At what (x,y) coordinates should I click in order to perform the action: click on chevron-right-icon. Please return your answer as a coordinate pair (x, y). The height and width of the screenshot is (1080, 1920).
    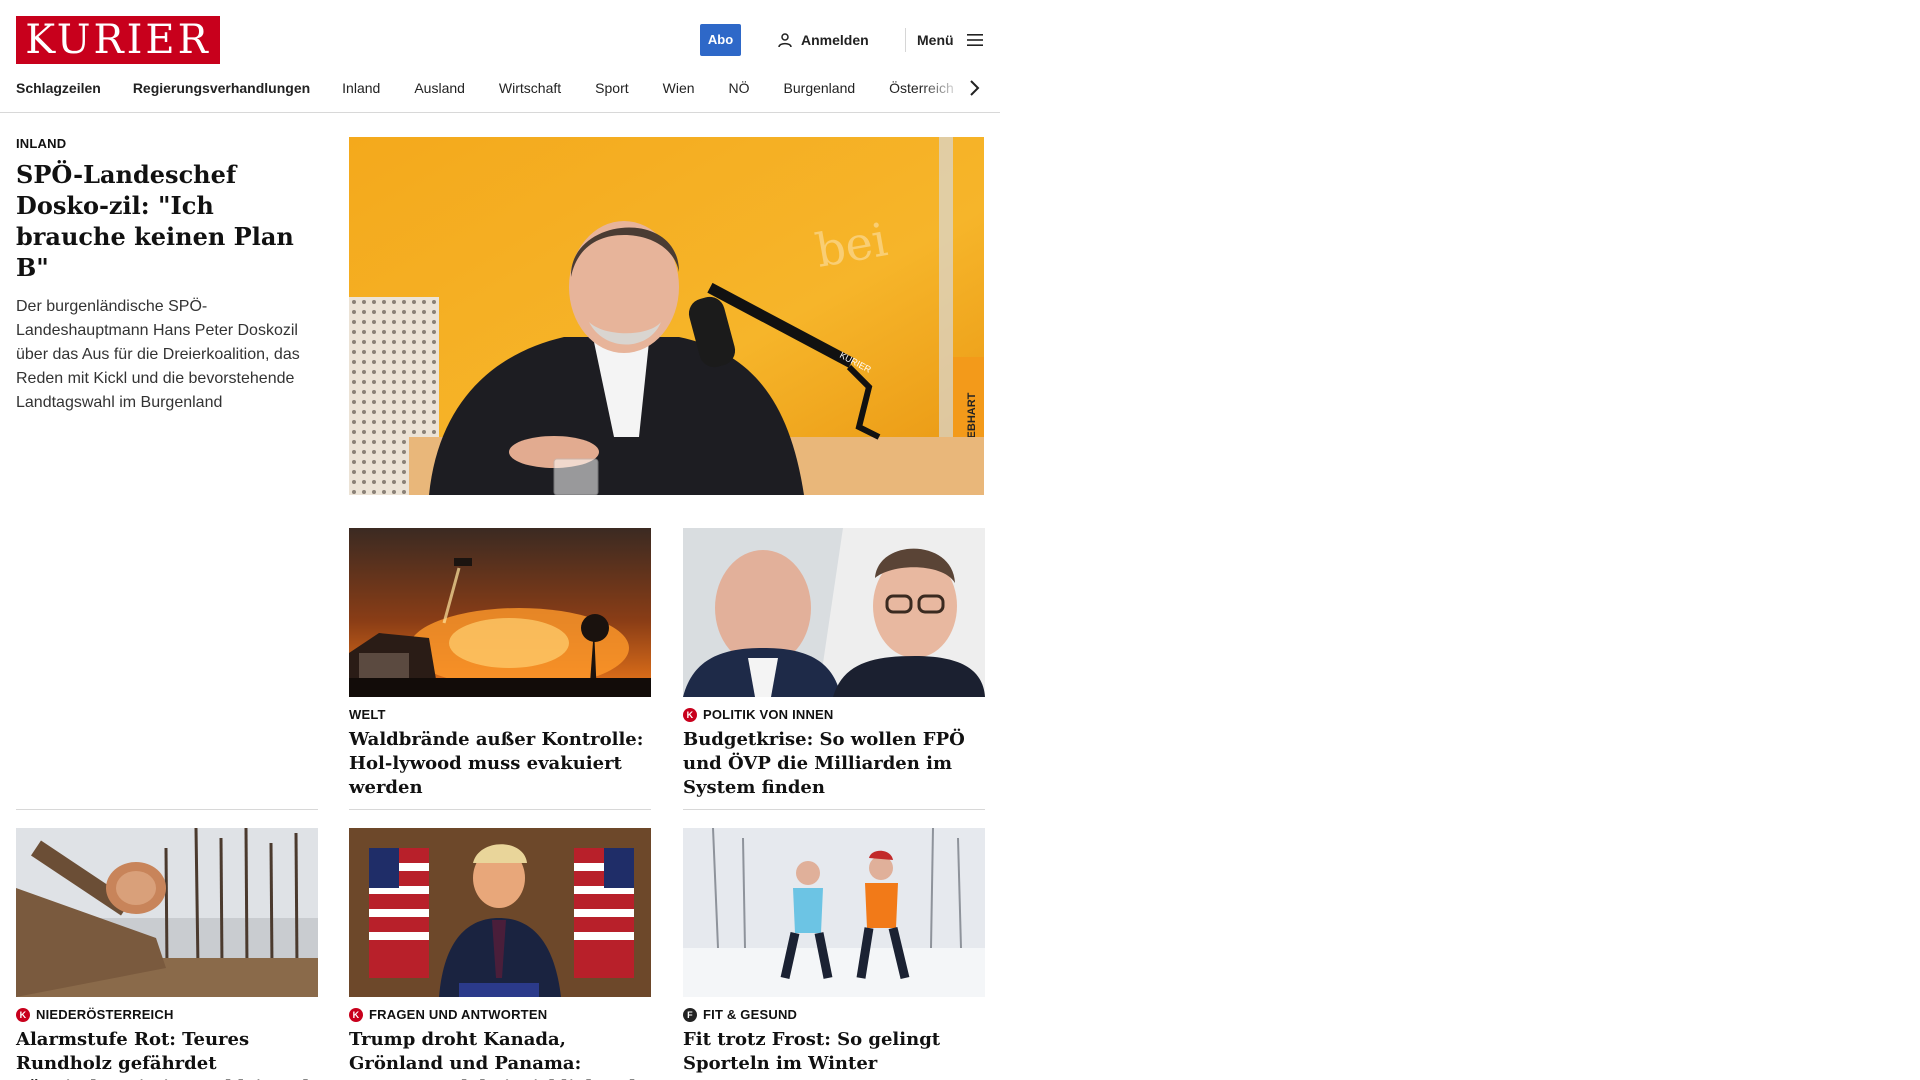
    Looking at the image, I should click on (974, 88).